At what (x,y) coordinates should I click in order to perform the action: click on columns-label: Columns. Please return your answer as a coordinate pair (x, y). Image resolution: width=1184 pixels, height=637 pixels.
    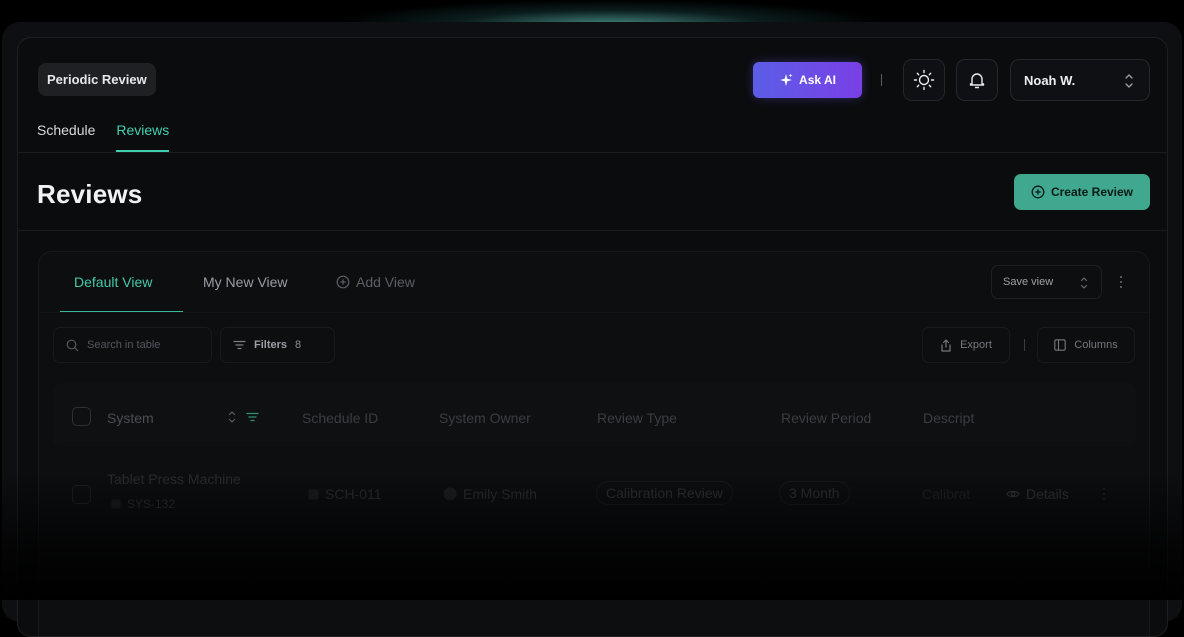
    Looking at the image, I should click on (1096, 345).